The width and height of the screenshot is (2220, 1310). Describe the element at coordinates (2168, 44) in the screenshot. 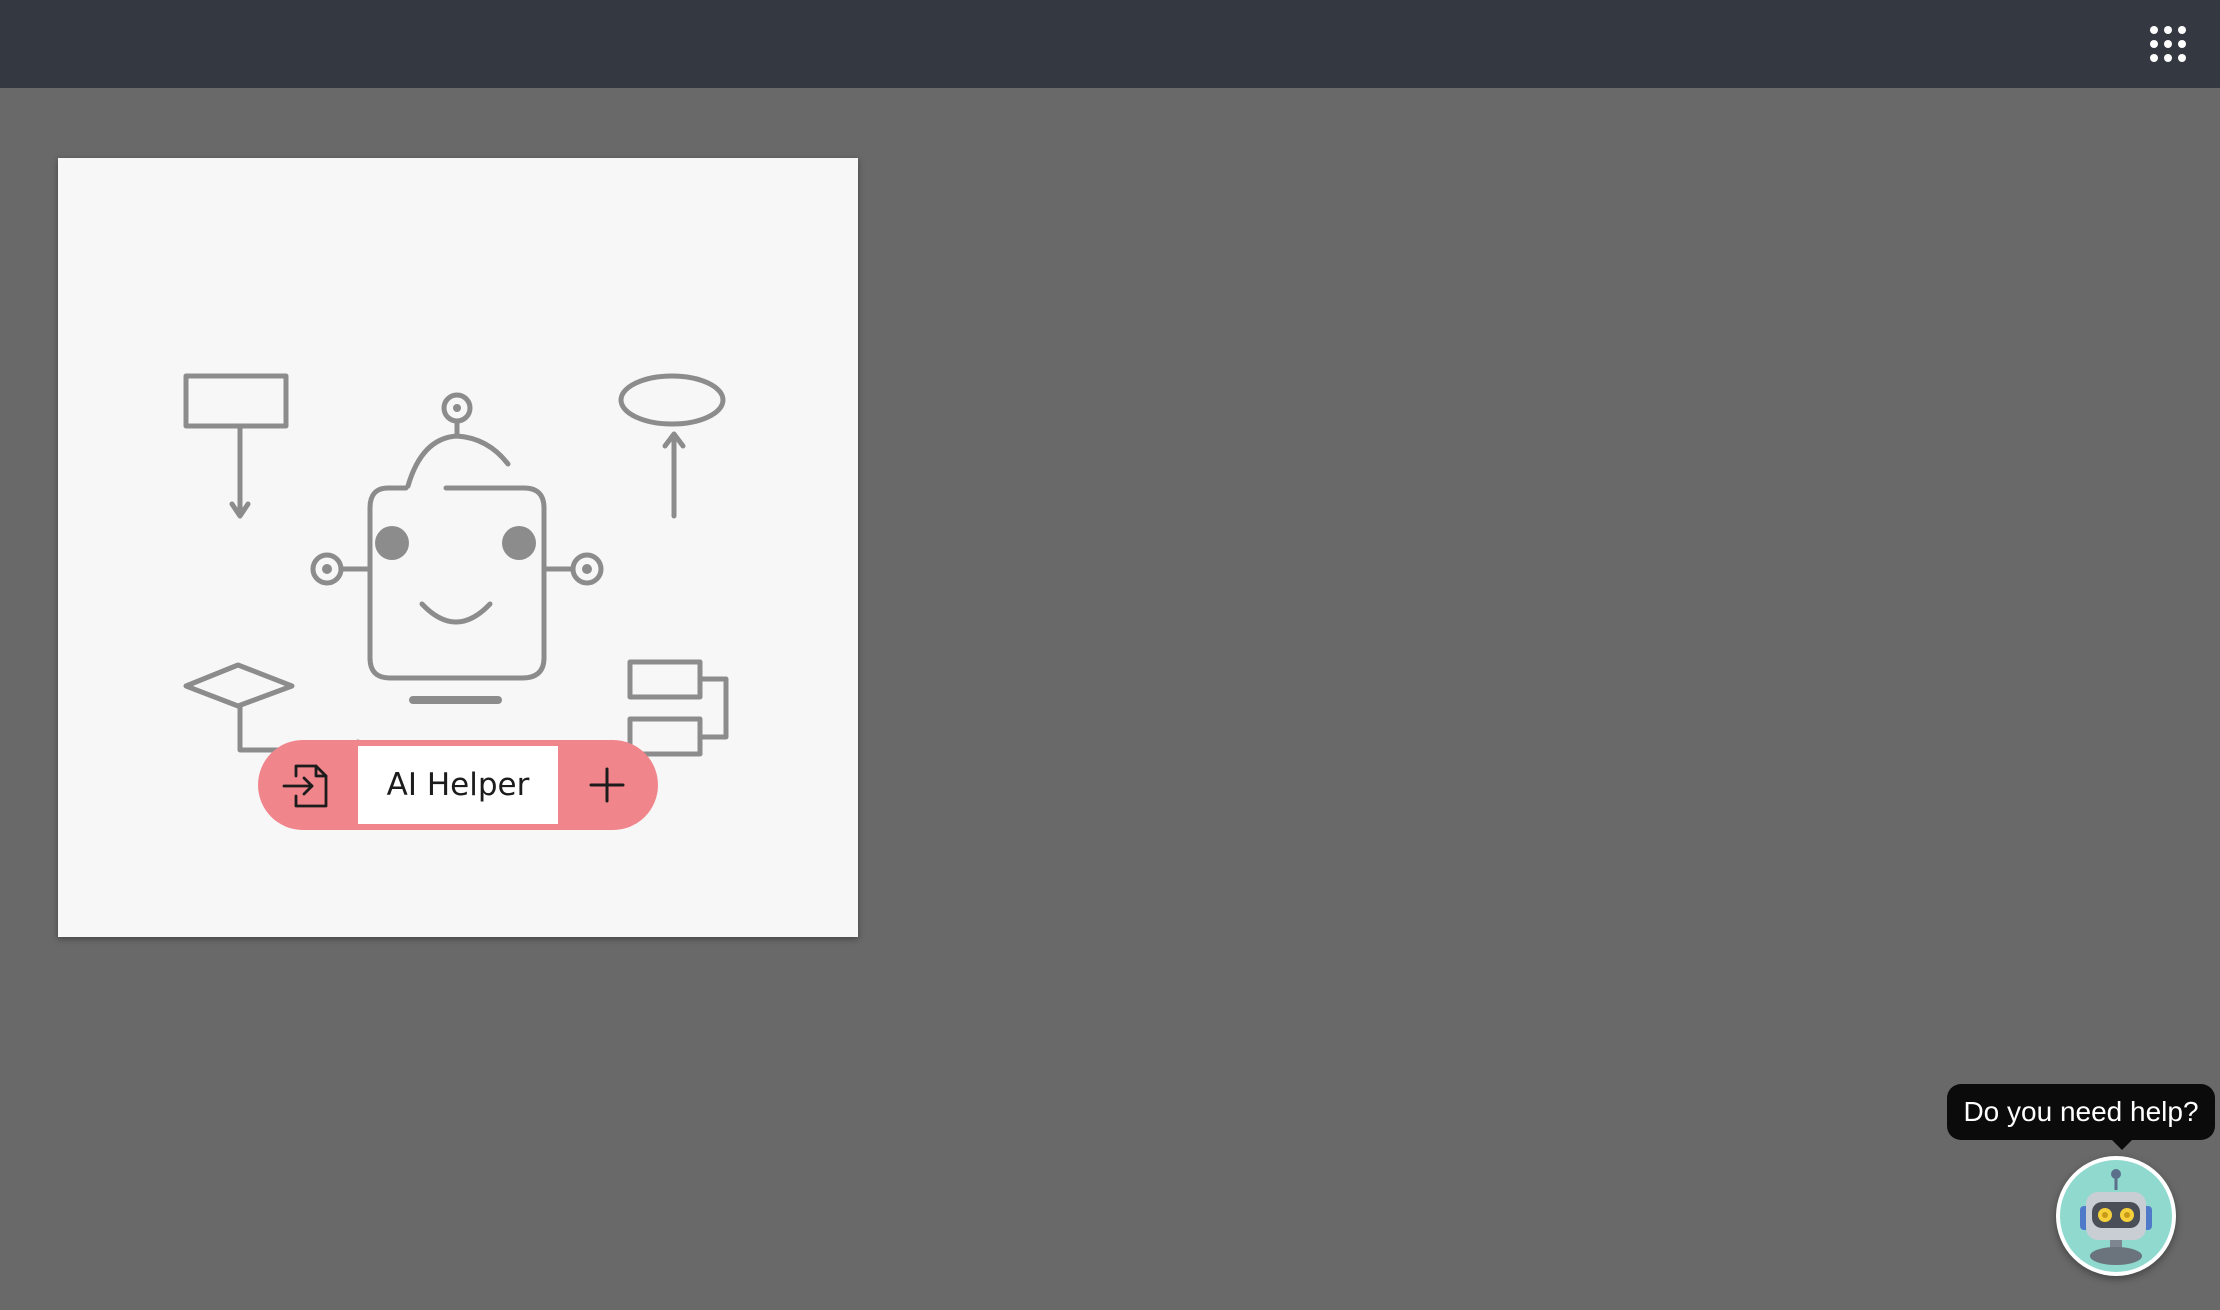

I see `apps-grid-icon` at that location.